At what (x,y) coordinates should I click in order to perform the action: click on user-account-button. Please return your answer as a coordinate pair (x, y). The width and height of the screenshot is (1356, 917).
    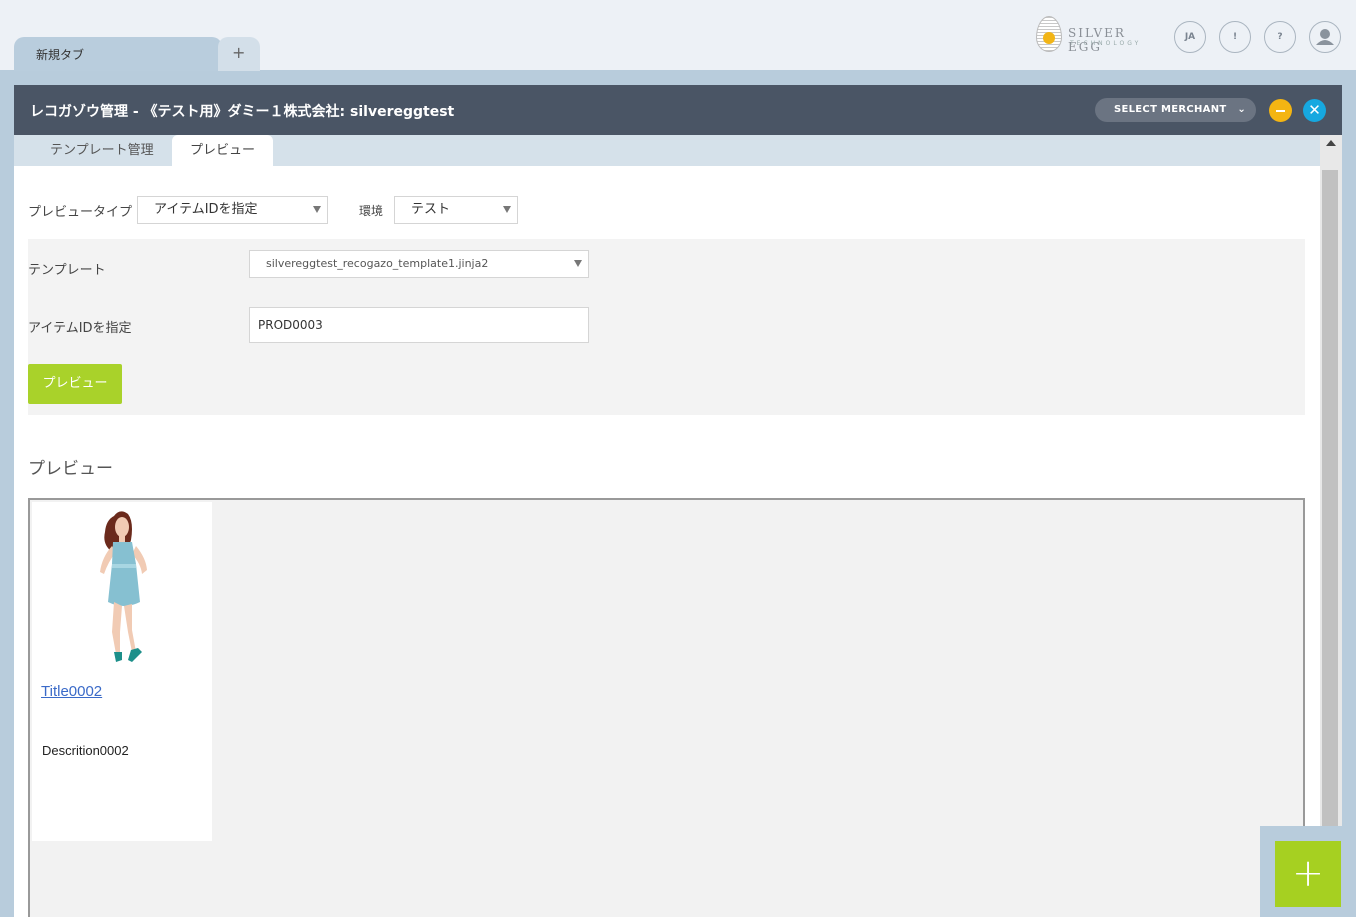
    Looking at the image, I should click on (1325, 37).